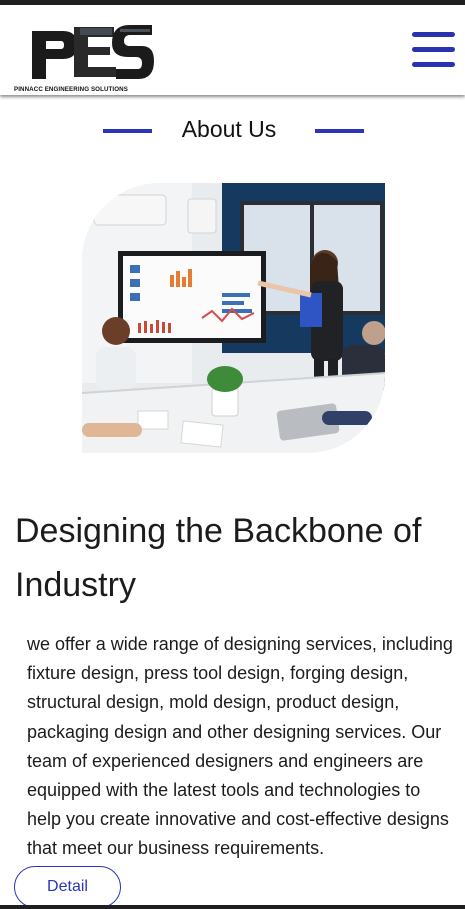  I want to click on pes-logo-mark, so click(93, 52).